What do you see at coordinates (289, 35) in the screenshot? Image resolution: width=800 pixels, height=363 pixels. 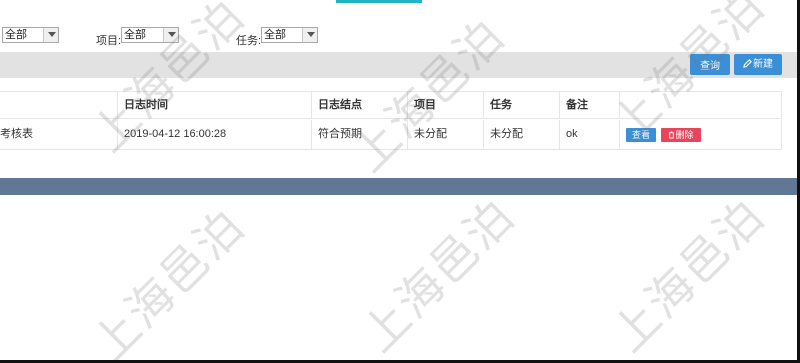 I see `task-filter-select: 全部` at bounding box center [289, 35].